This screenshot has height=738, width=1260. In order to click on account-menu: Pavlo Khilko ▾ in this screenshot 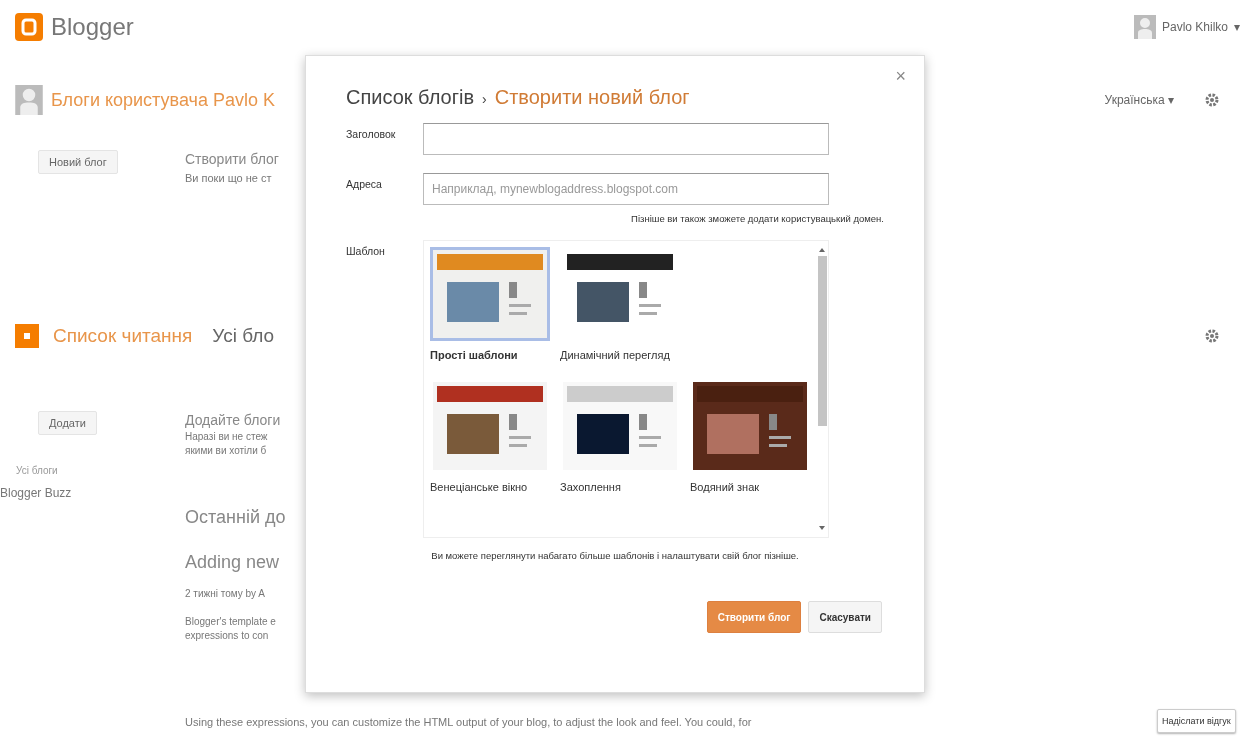, I will do `click(1186, 27)`.